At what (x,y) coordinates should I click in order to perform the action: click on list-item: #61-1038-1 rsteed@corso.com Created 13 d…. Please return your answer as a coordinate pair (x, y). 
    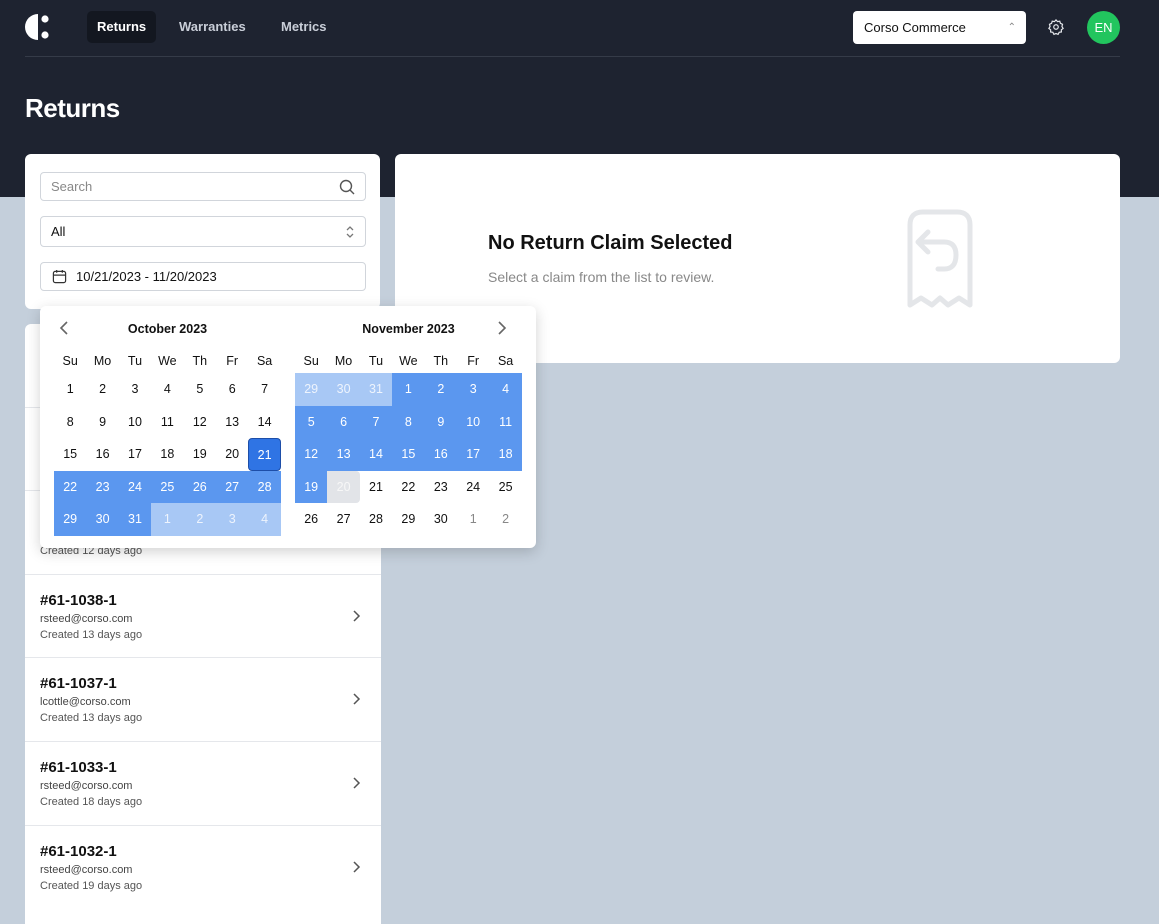
    Looking at the image, I should click on (203, 615).